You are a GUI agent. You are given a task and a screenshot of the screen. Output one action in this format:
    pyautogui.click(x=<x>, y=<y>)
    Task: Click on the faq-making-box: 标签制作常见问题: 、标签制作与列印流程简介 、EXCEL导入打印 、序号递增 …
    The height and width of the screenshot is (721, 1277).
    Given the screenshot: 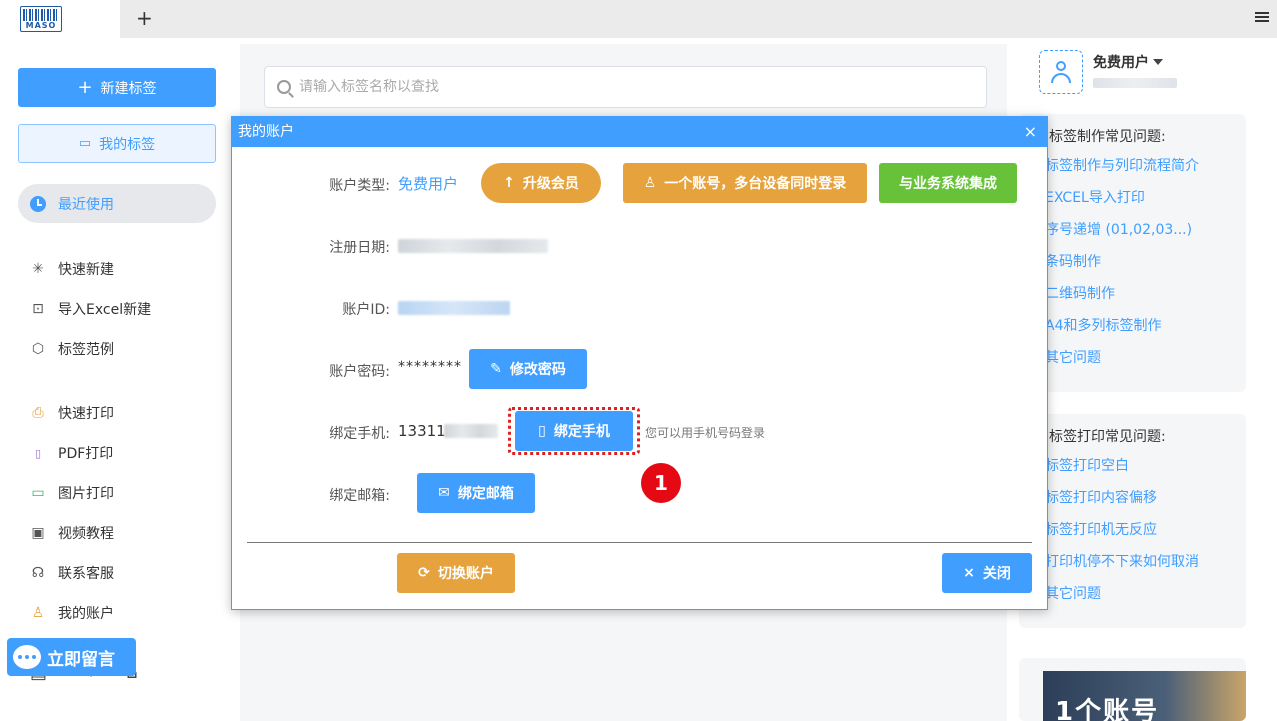 What is the action you would take?
    pyautogui.click(x=1132, y=253)
    